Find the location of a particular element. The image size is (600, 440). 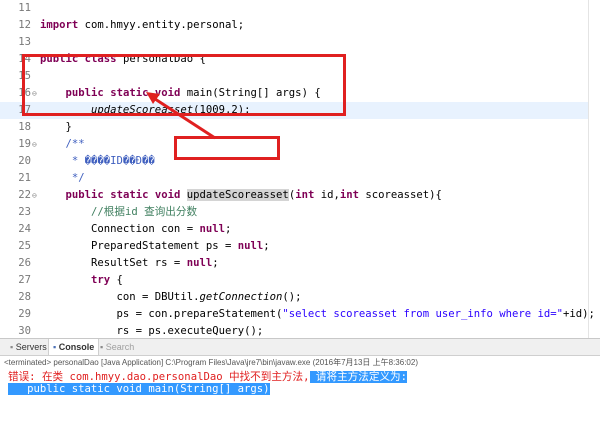

error-message: 错误: 在类 com.hmyy.dao.personalDao 中找不到主方法, is located at coordinates (159, 377).